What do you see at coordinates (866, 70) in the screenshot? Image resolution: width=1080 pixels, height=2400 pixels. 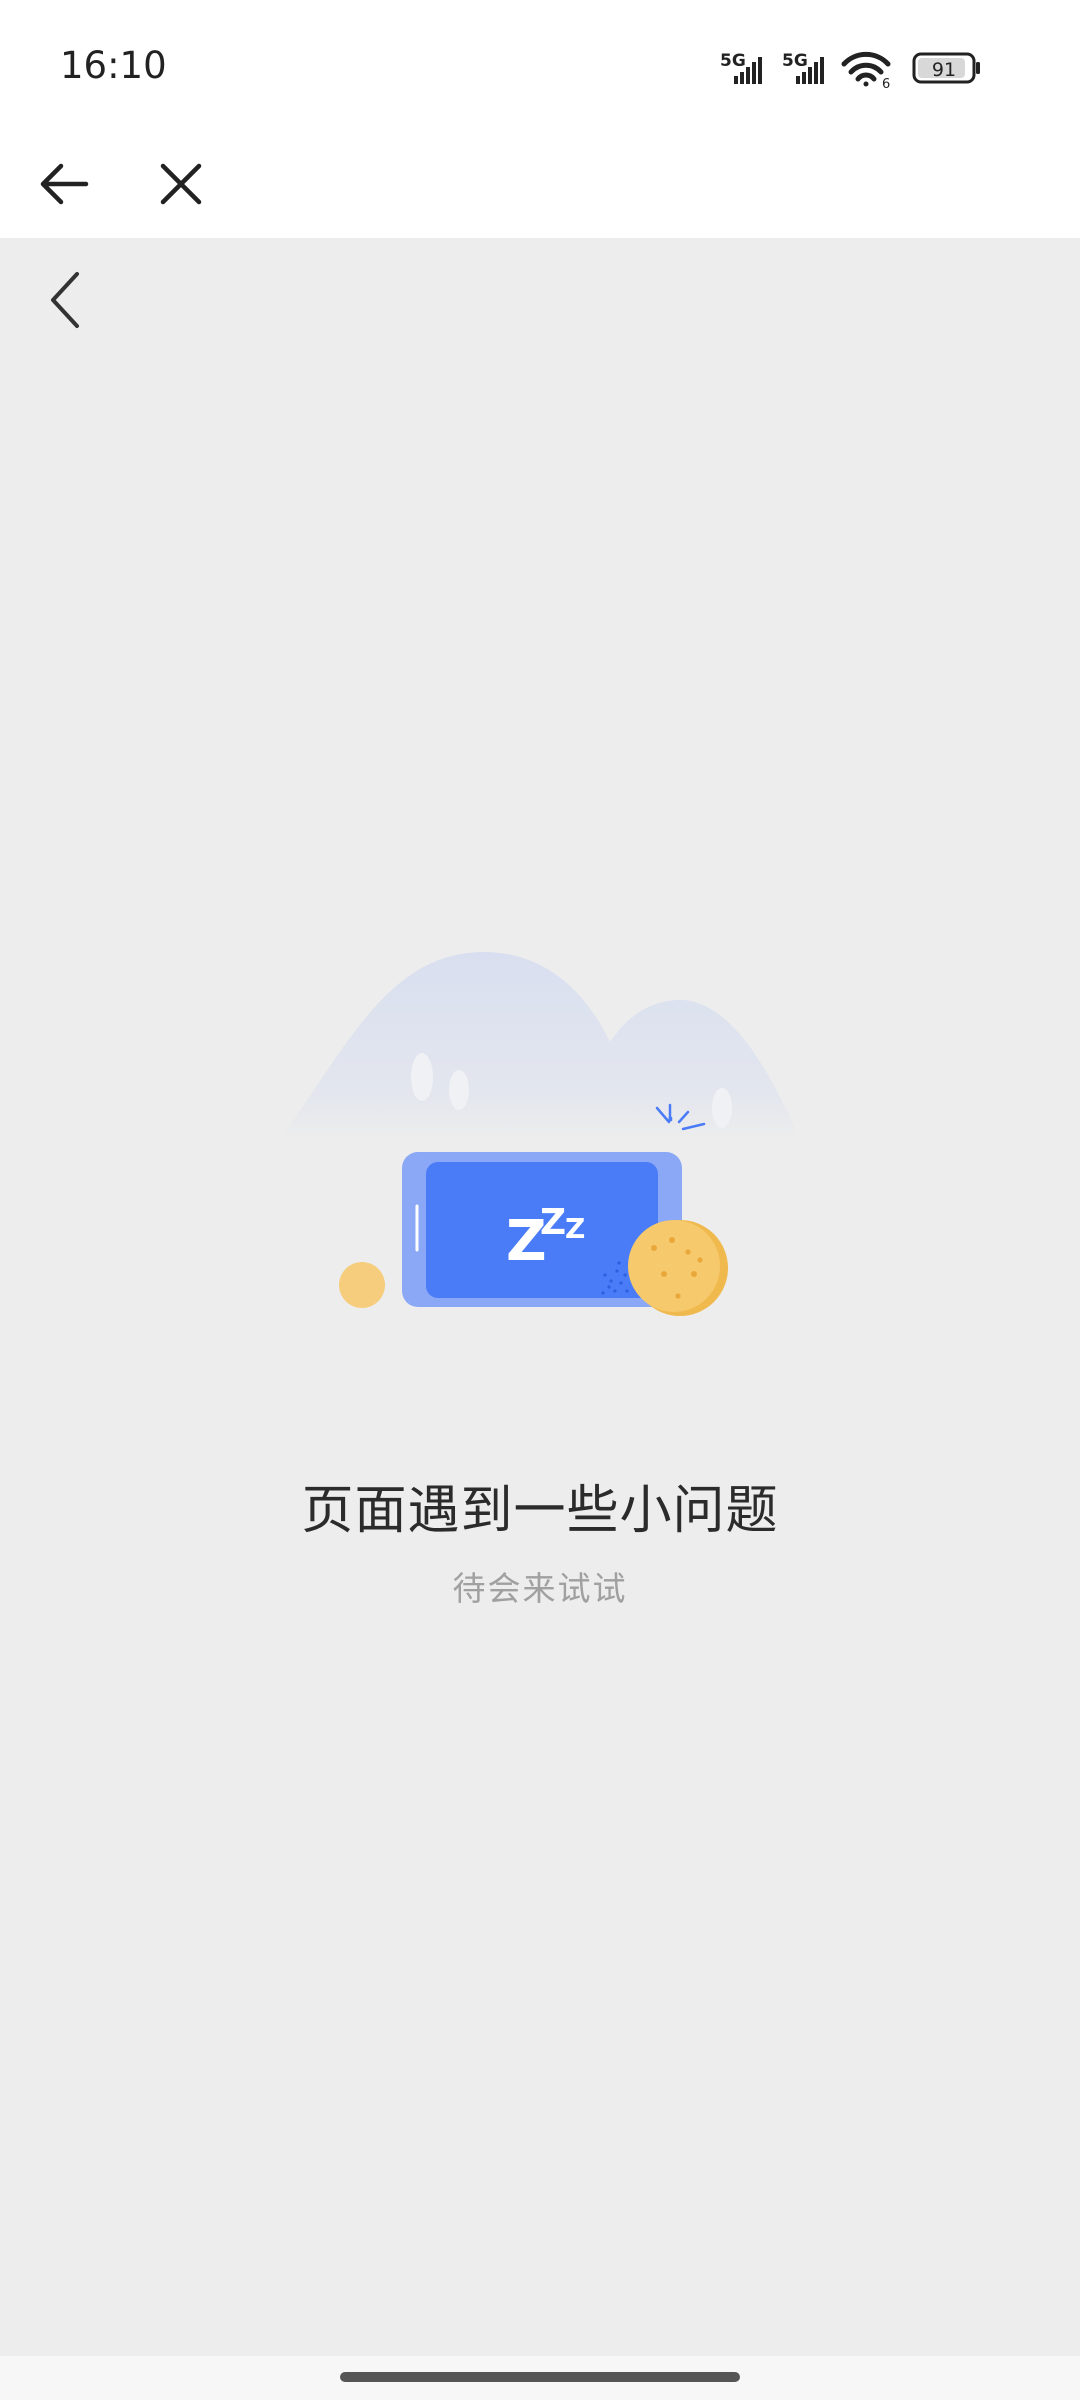 I see `wifi-icon: 6` at bounding box center [866, 70].